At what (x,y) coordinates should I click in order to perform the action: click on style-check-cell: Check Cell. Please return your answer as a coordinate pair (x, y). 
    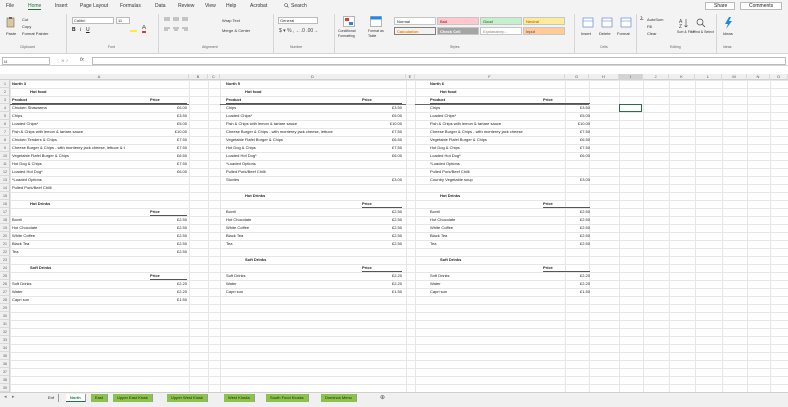
    Looking at the image, I should click on (458, 31).